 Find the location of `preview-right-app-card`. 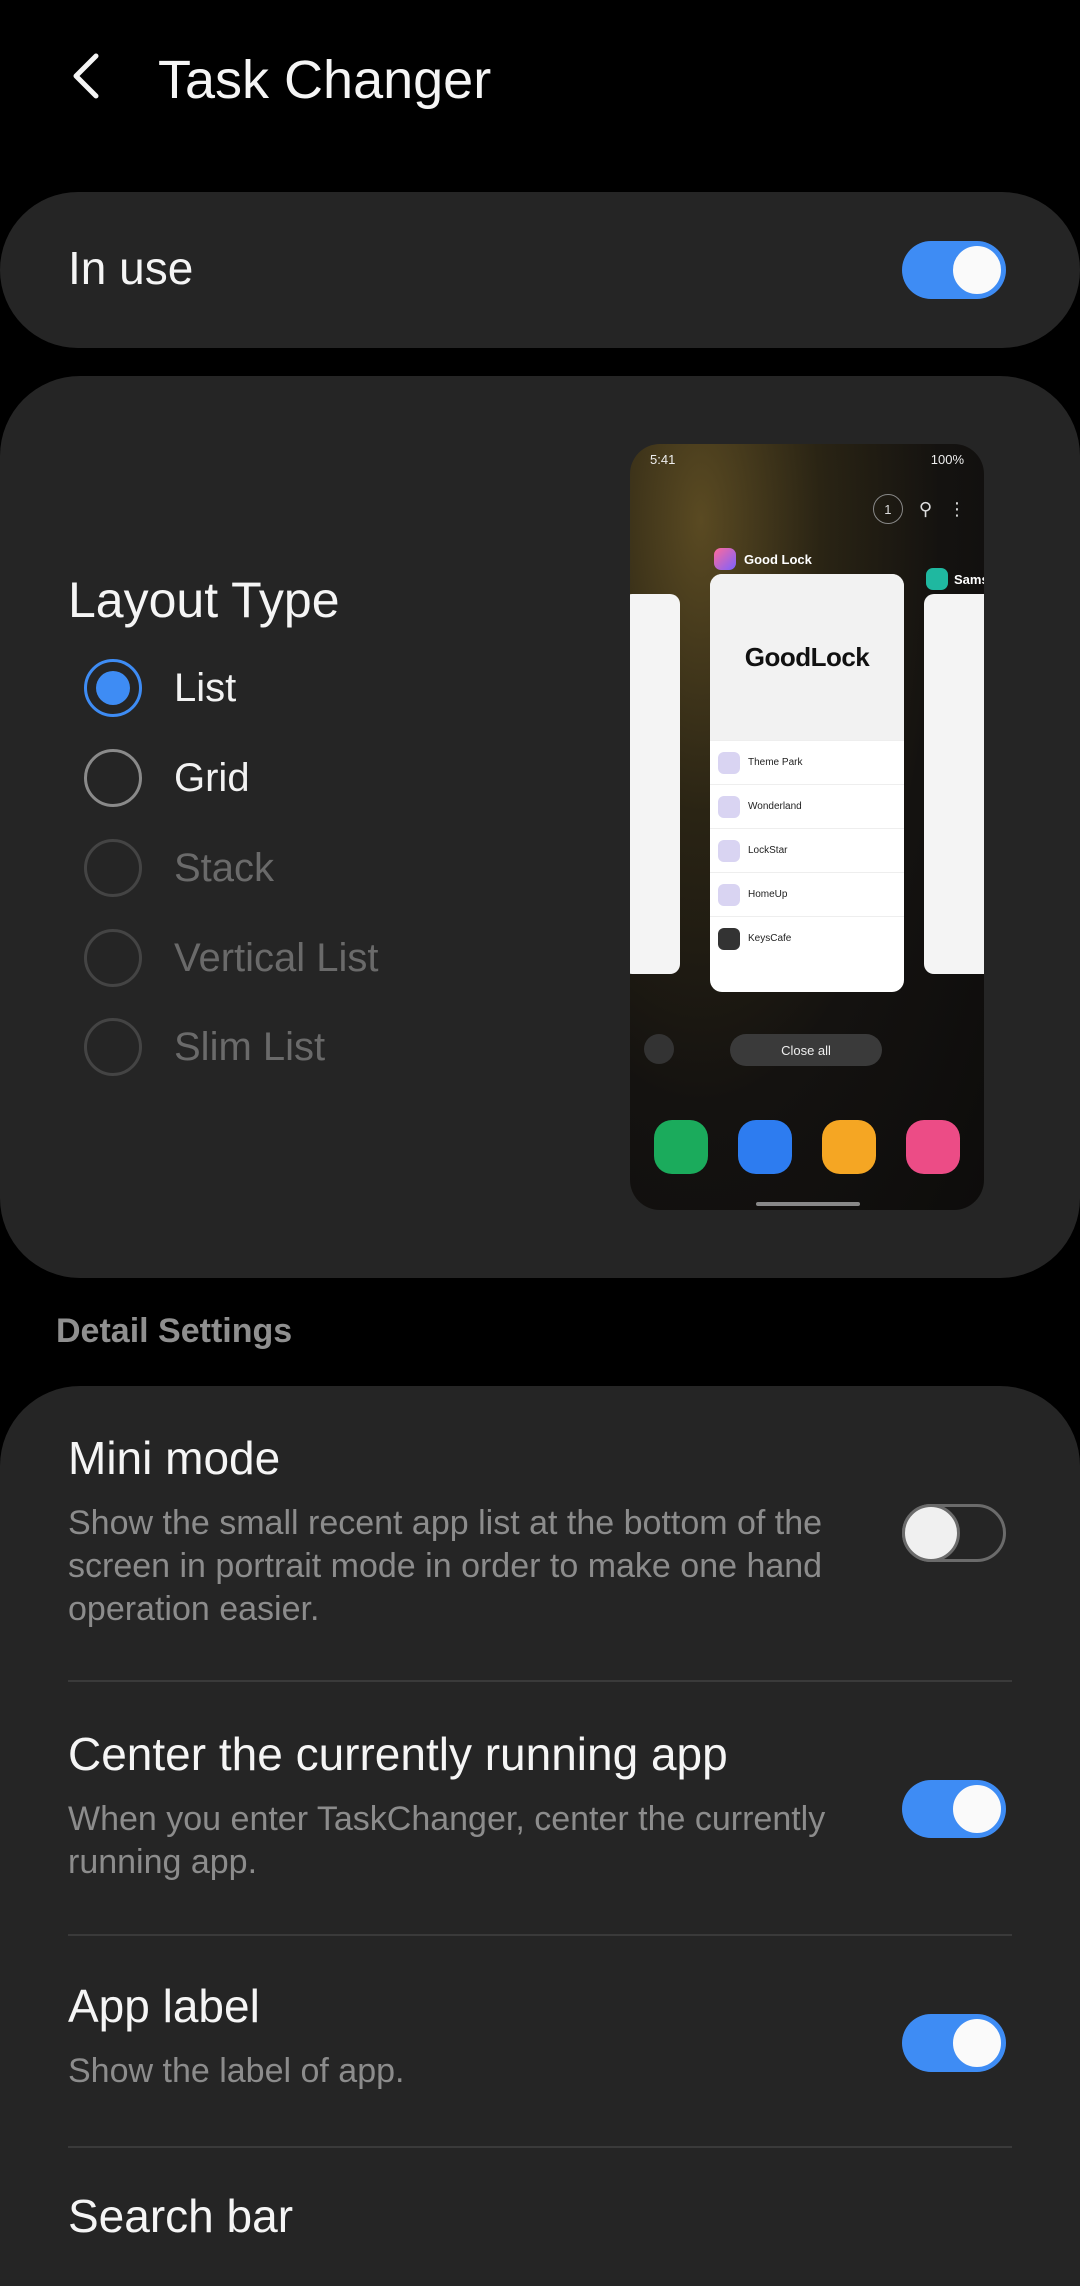

preview-right-app-card is located at coordinates (954, 784).